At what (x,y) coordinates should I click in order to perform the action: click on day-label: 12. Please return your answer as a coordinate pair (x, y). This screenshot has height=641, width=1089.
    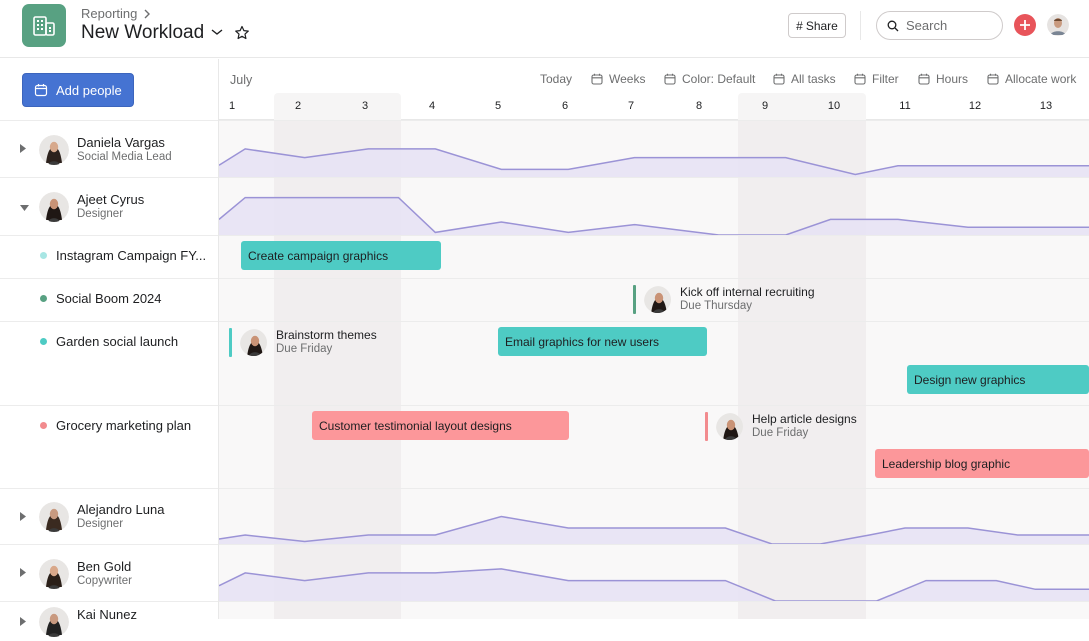
    Looking at the image, I should click on (975, 106).